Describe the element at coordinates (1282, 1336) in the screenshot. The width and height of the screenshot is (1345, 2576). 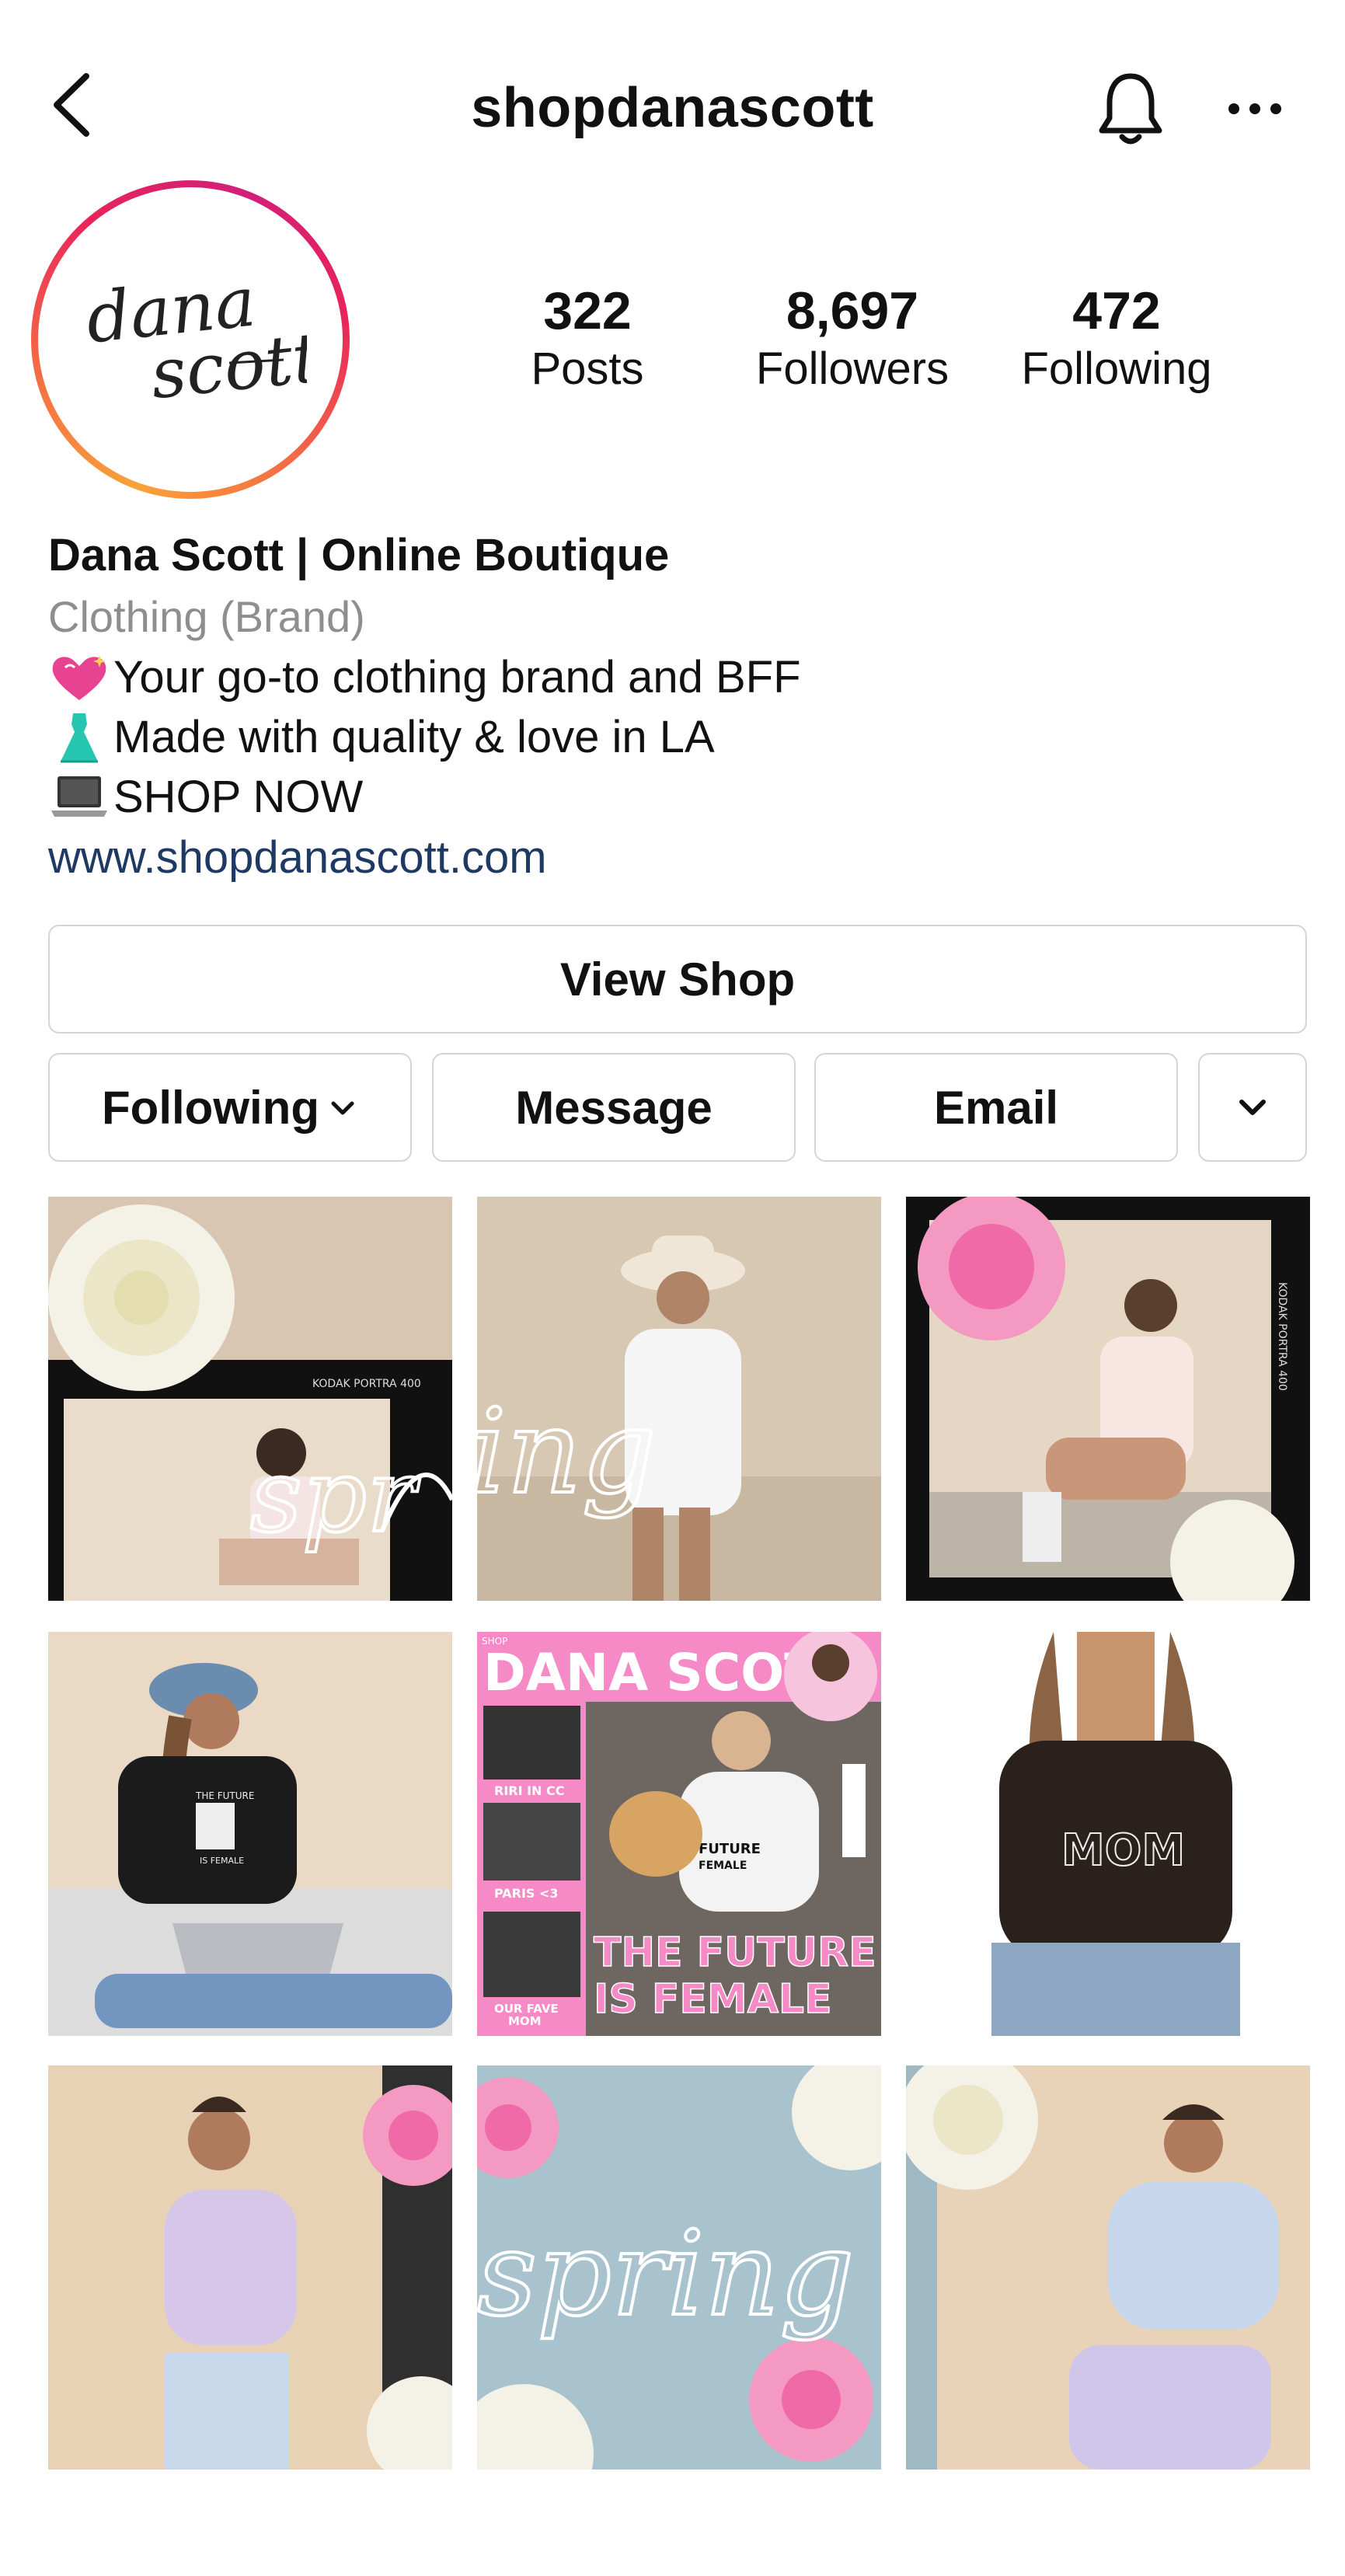
I see `svg-text: KODAK PORTRA 400` at that location.